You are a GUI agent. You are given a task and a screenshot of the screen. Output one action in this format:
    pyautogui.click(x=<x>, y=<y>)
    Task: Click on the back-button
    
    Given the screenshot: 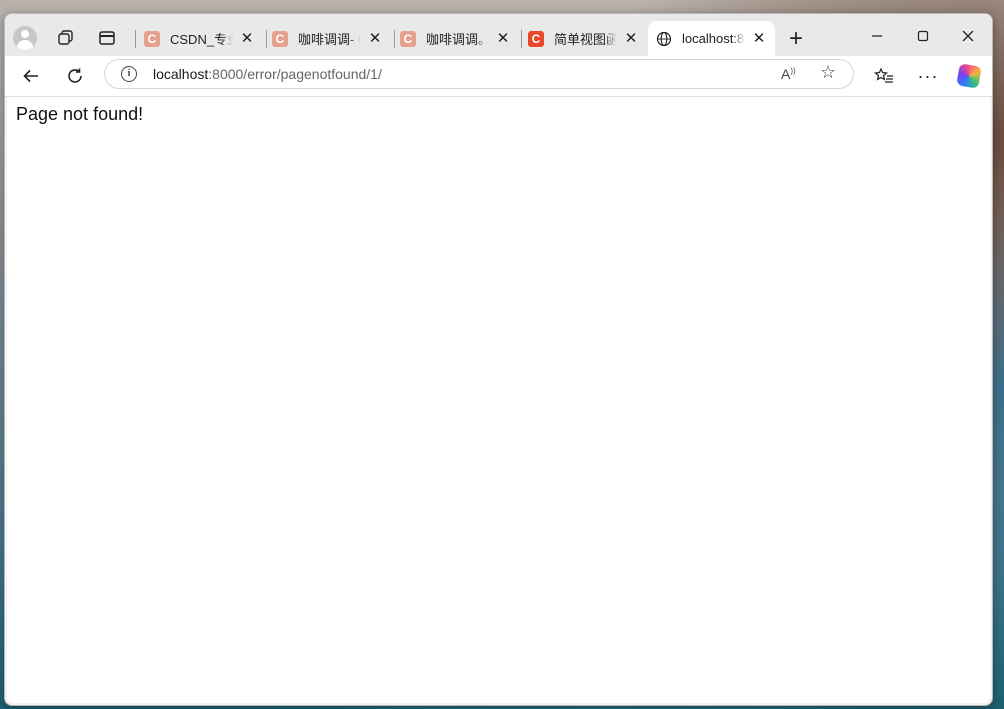 What is the action you would take?
    pyautogui.click(x=31, y=76)
    